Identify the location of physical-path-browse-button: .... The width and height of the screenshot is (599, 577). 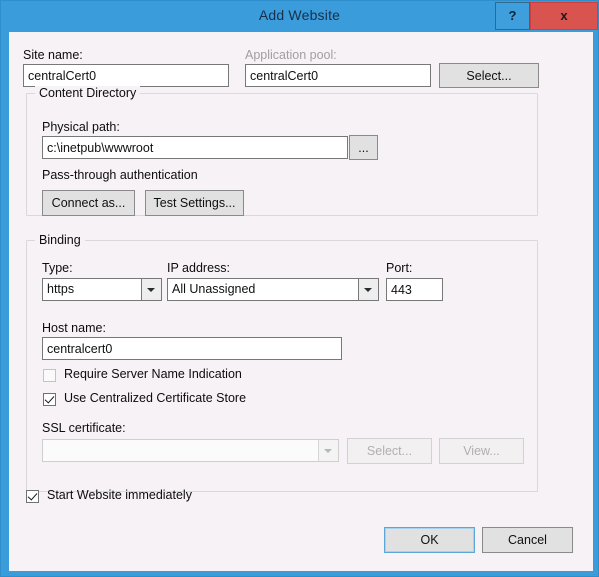
(363, 147).